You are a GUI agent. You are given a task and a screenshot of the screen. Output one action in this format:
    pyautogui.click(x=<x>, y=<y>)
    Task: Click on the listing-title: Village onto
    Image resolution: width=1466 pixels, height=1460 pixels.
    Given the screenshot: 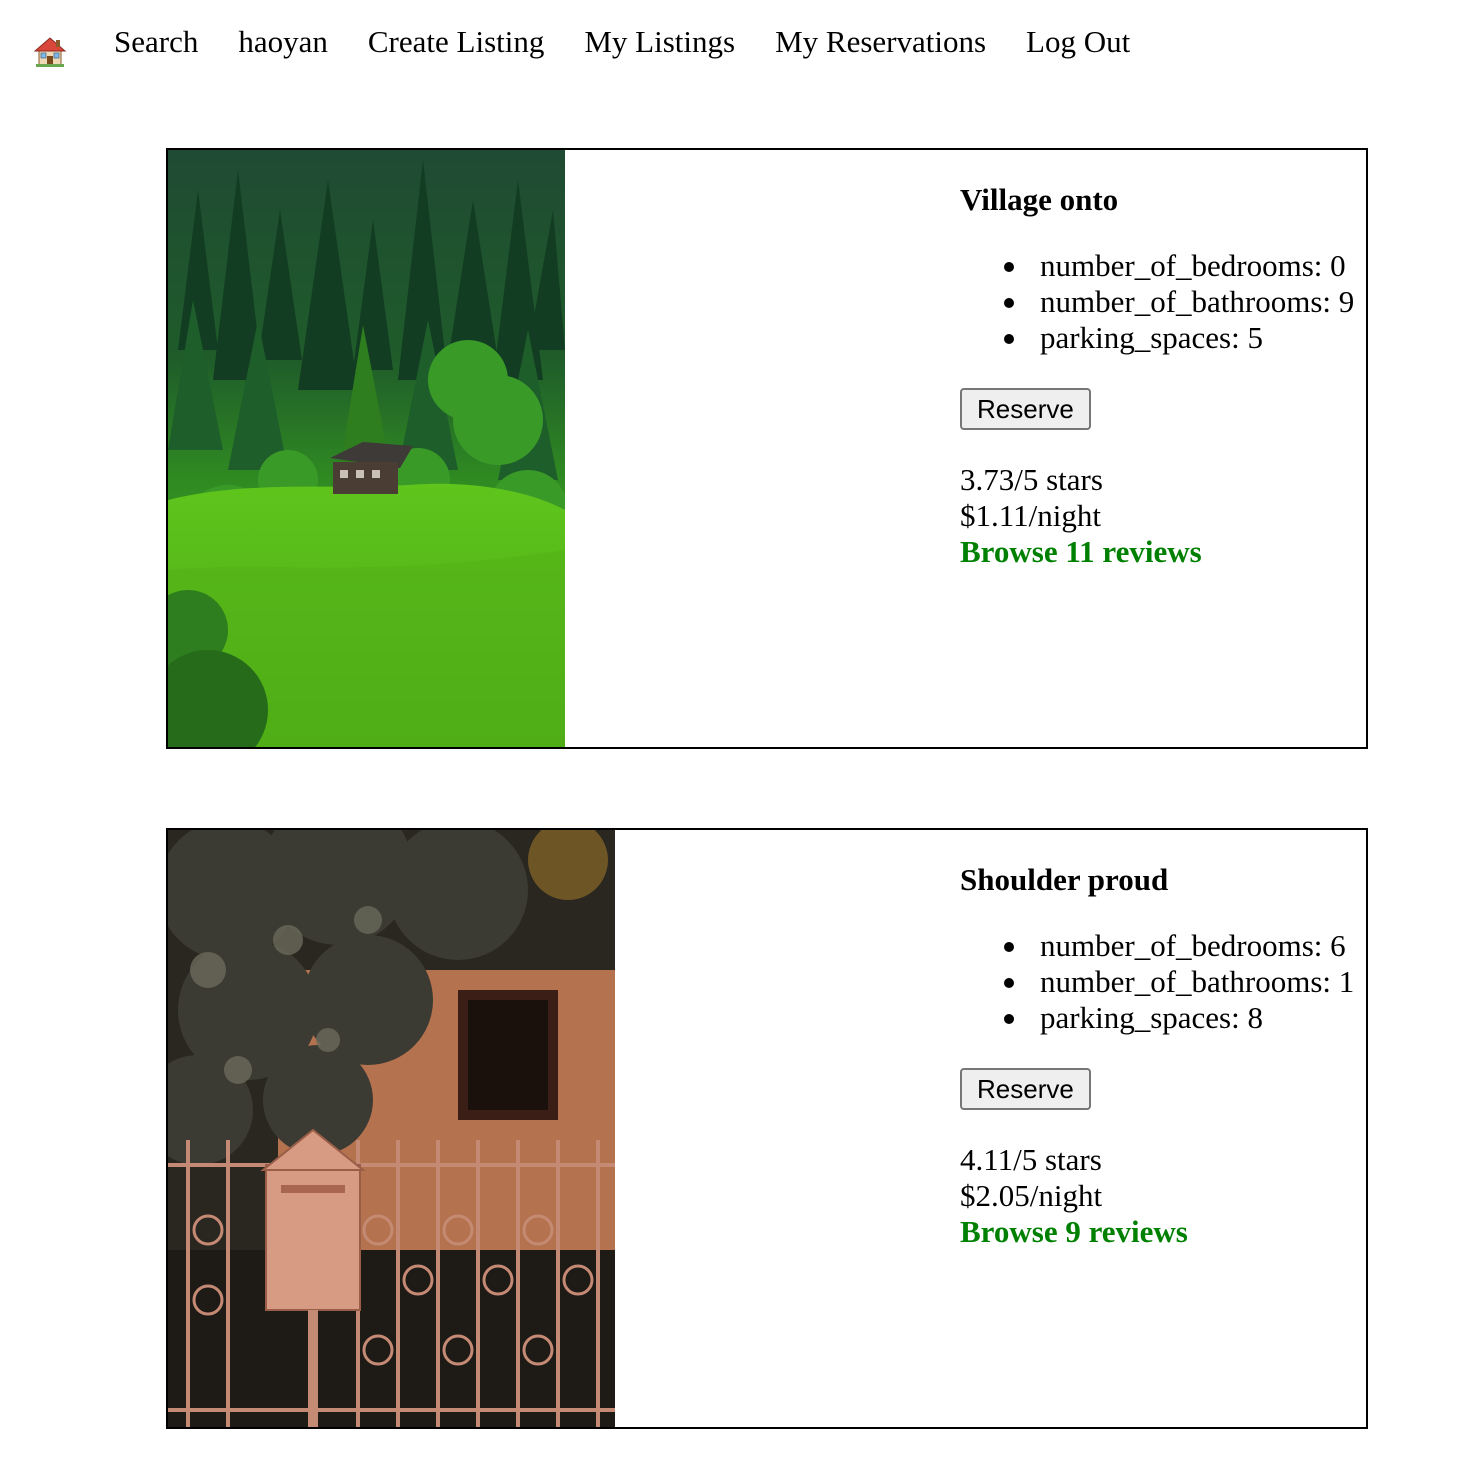 What is the action you would take?
    pyautogui.click(x=1039, y=199)
    